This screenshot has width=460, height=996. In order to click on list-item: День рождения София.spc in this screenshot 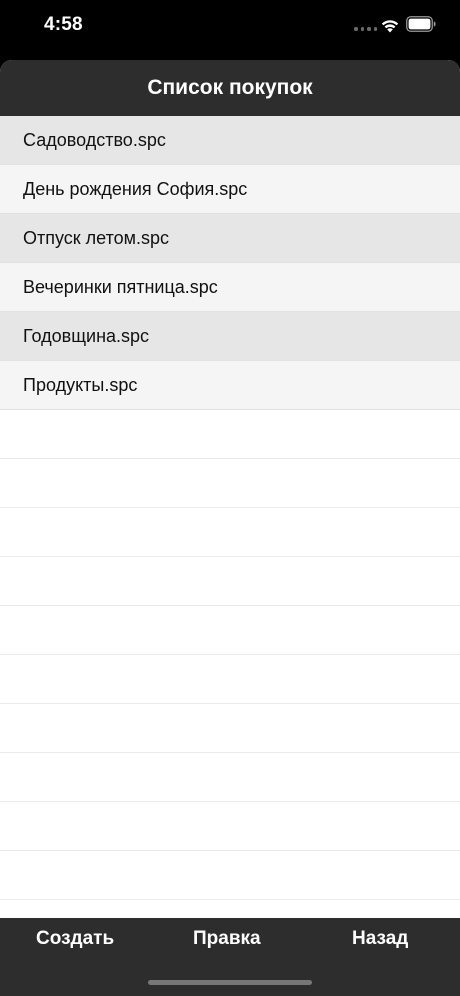, I will do `click(230, 189)`.